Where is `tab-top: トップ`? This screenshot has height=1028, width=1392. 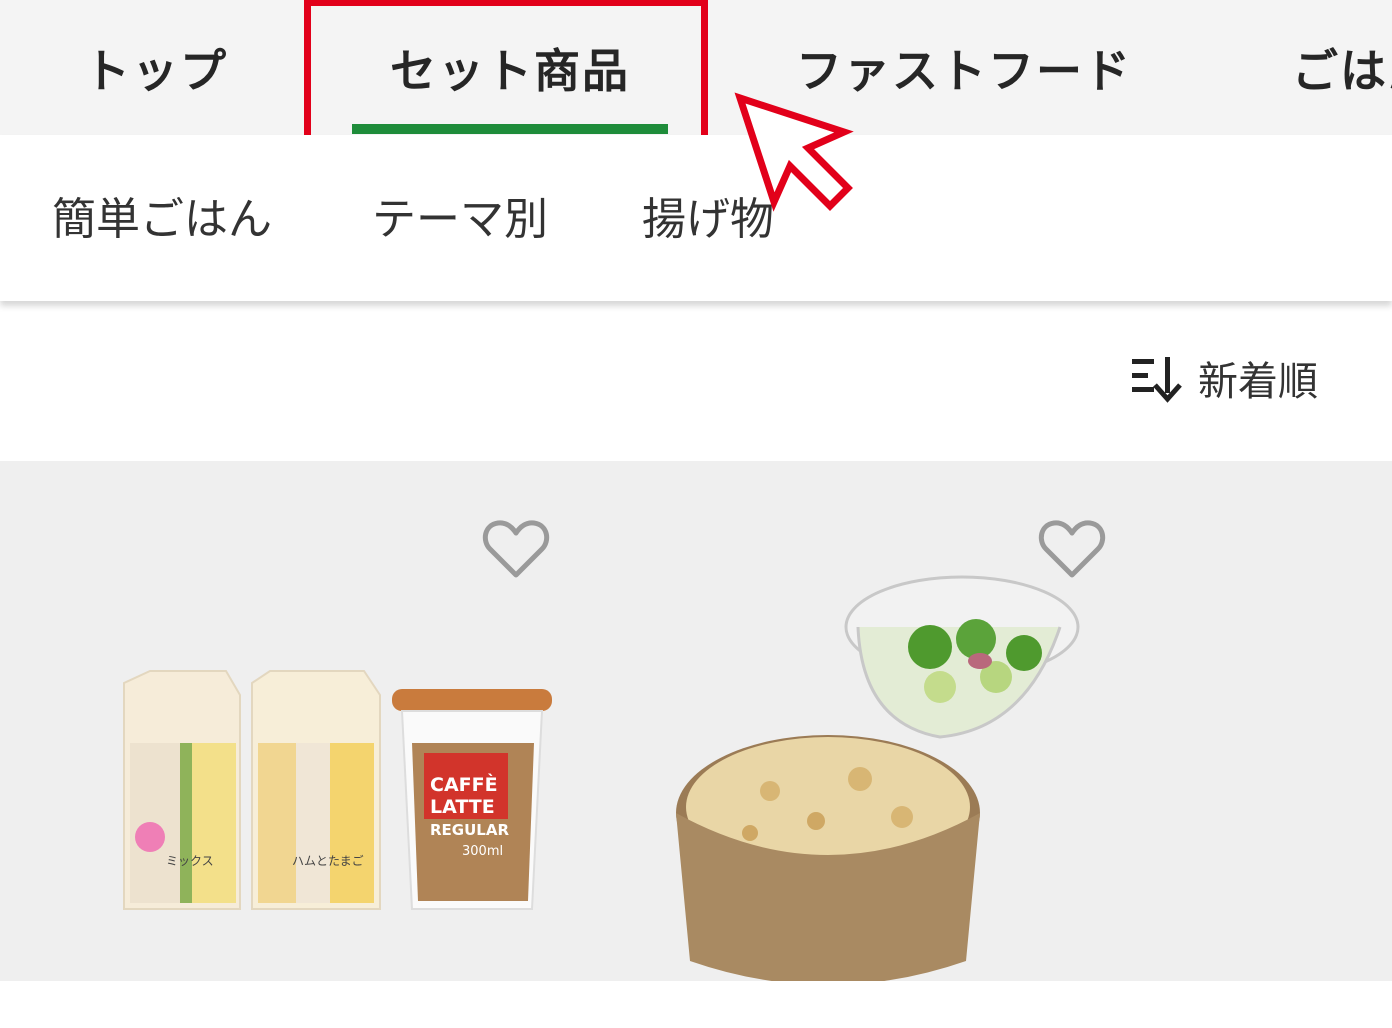
tab-top: トップ is located at coordinates (156, 67).